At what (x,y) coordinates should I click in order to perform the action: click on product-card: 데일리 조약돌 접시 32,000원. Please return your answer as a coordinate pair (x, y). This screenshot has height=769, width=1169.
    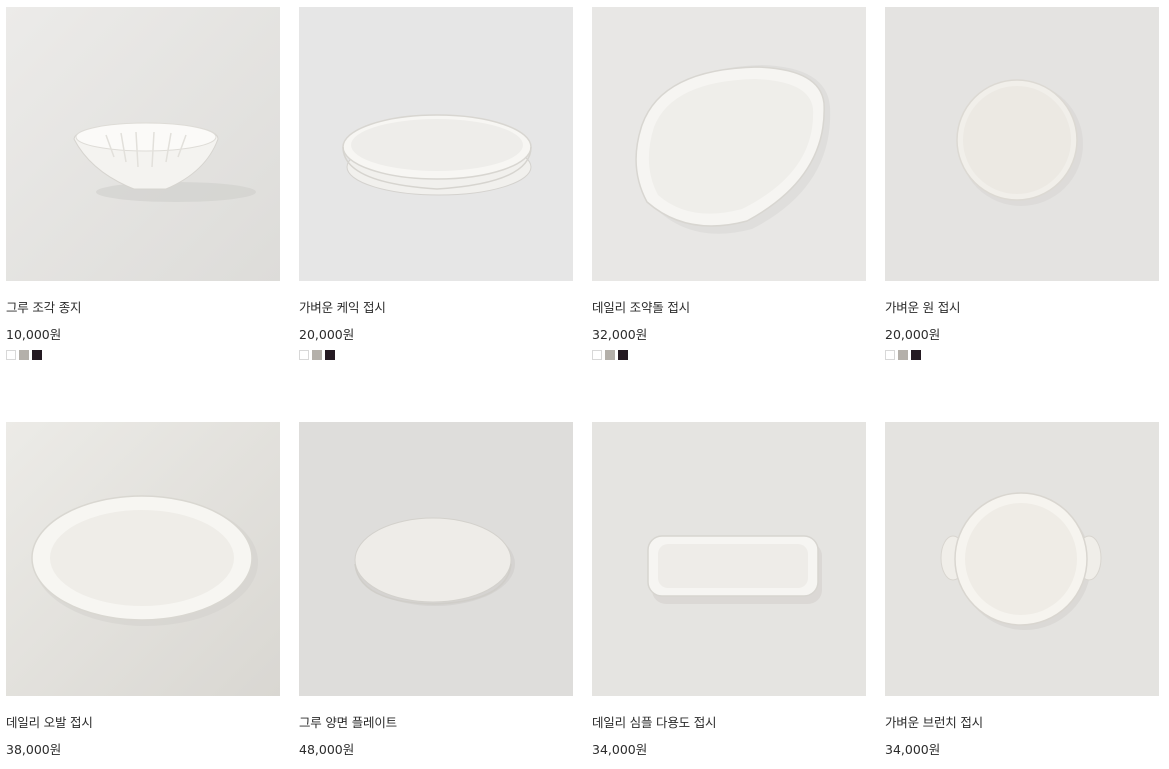
    Looking at the image, I should click on (729, 183).